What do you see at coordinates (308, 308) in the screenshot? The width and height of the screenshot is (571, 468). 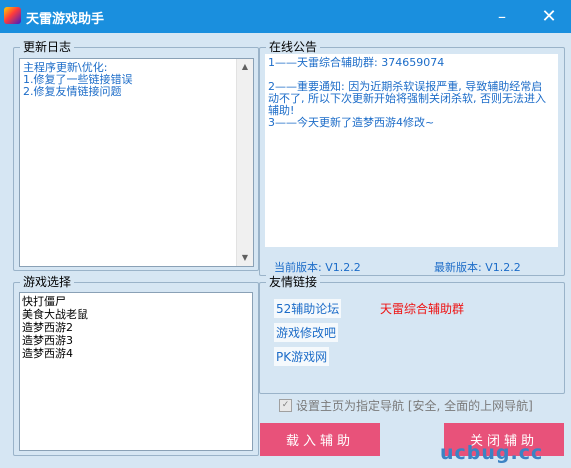 I see `link-52-forum: 52辅助论坛` at bounding box center [308, 308].